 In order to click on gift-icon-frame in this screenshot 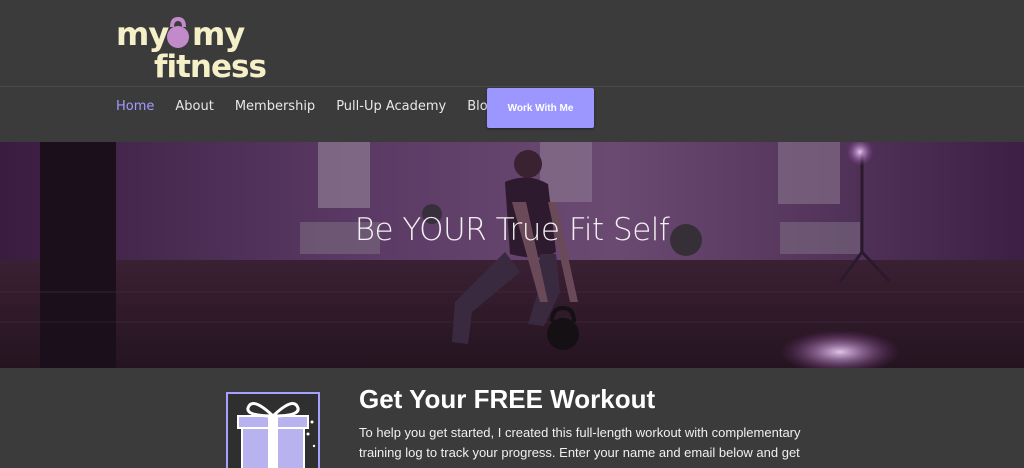, I will do `click(273, 430)`.